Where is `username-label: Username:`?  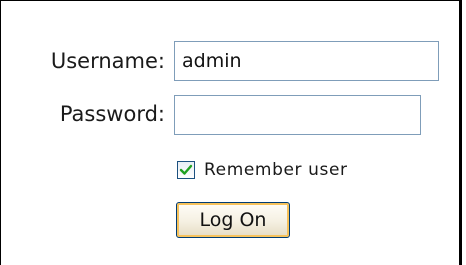 username-label: Username: is located at coordinates (107, 61).